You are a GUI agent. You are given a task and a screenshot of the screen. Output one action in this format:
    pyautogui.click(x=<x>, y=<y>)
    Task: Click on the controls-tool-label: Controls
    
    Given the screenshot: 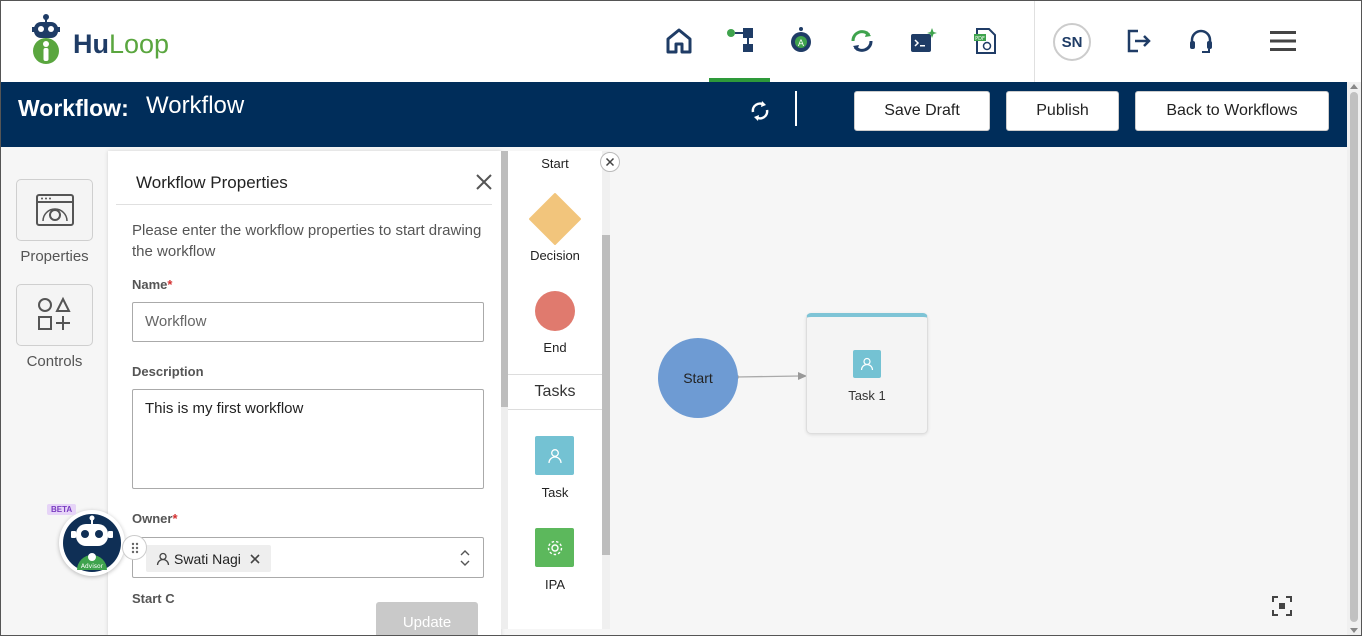 What is the action you would take?
    pyautogui.click(x=54, y=361)
    